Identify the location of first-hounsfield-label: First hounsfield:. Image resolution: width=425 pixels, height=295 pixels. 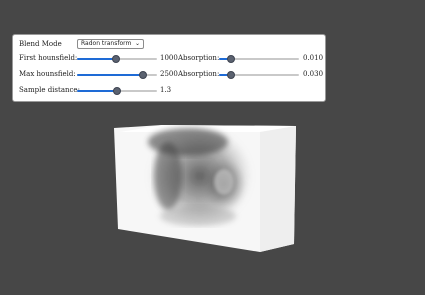
(48, 58).